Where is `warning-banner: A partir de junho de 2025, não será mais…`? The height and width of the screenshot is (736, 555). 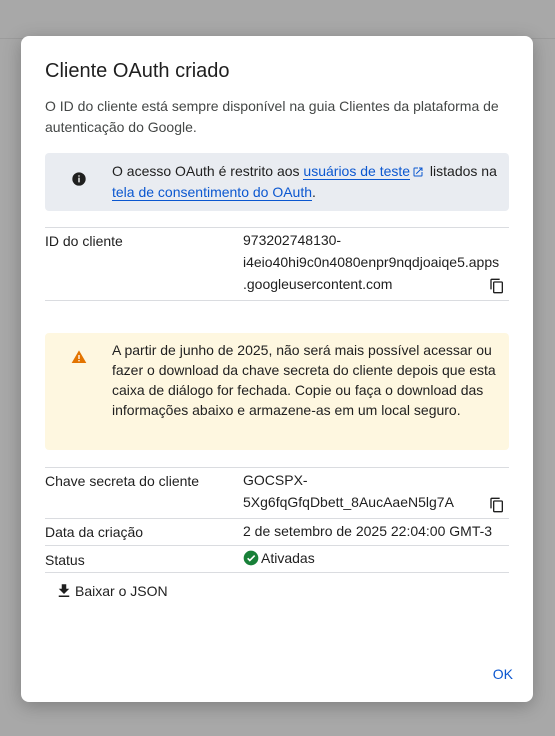
warning-banner: A partir de junho de 2025, não será mais… is located at coordinates (277, 391).